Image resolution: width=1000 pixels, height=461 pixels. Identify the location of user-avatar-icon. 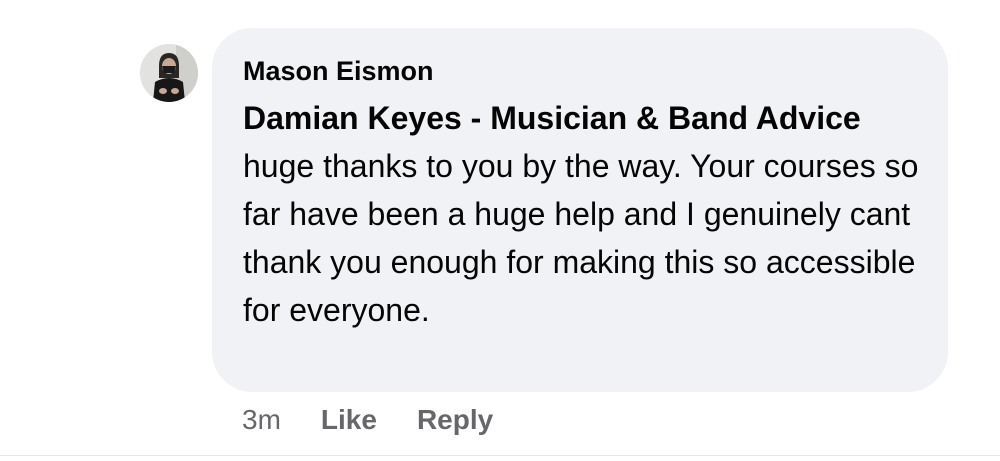
(169, 73).